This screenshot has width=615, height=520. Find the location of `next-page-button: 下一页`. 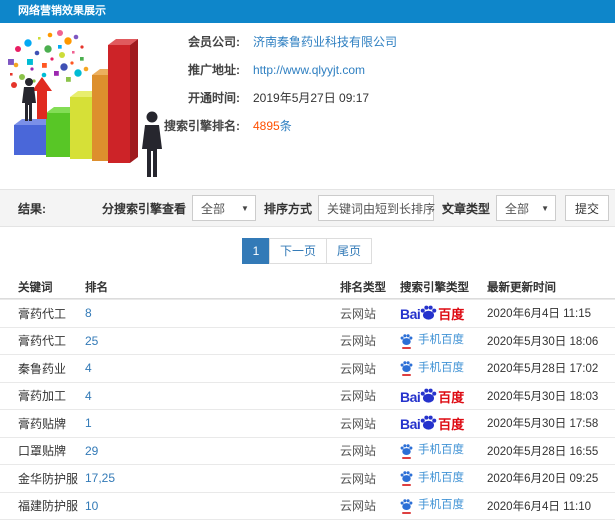

next-page-button: 下一页 is located at coordinates (297, 251).